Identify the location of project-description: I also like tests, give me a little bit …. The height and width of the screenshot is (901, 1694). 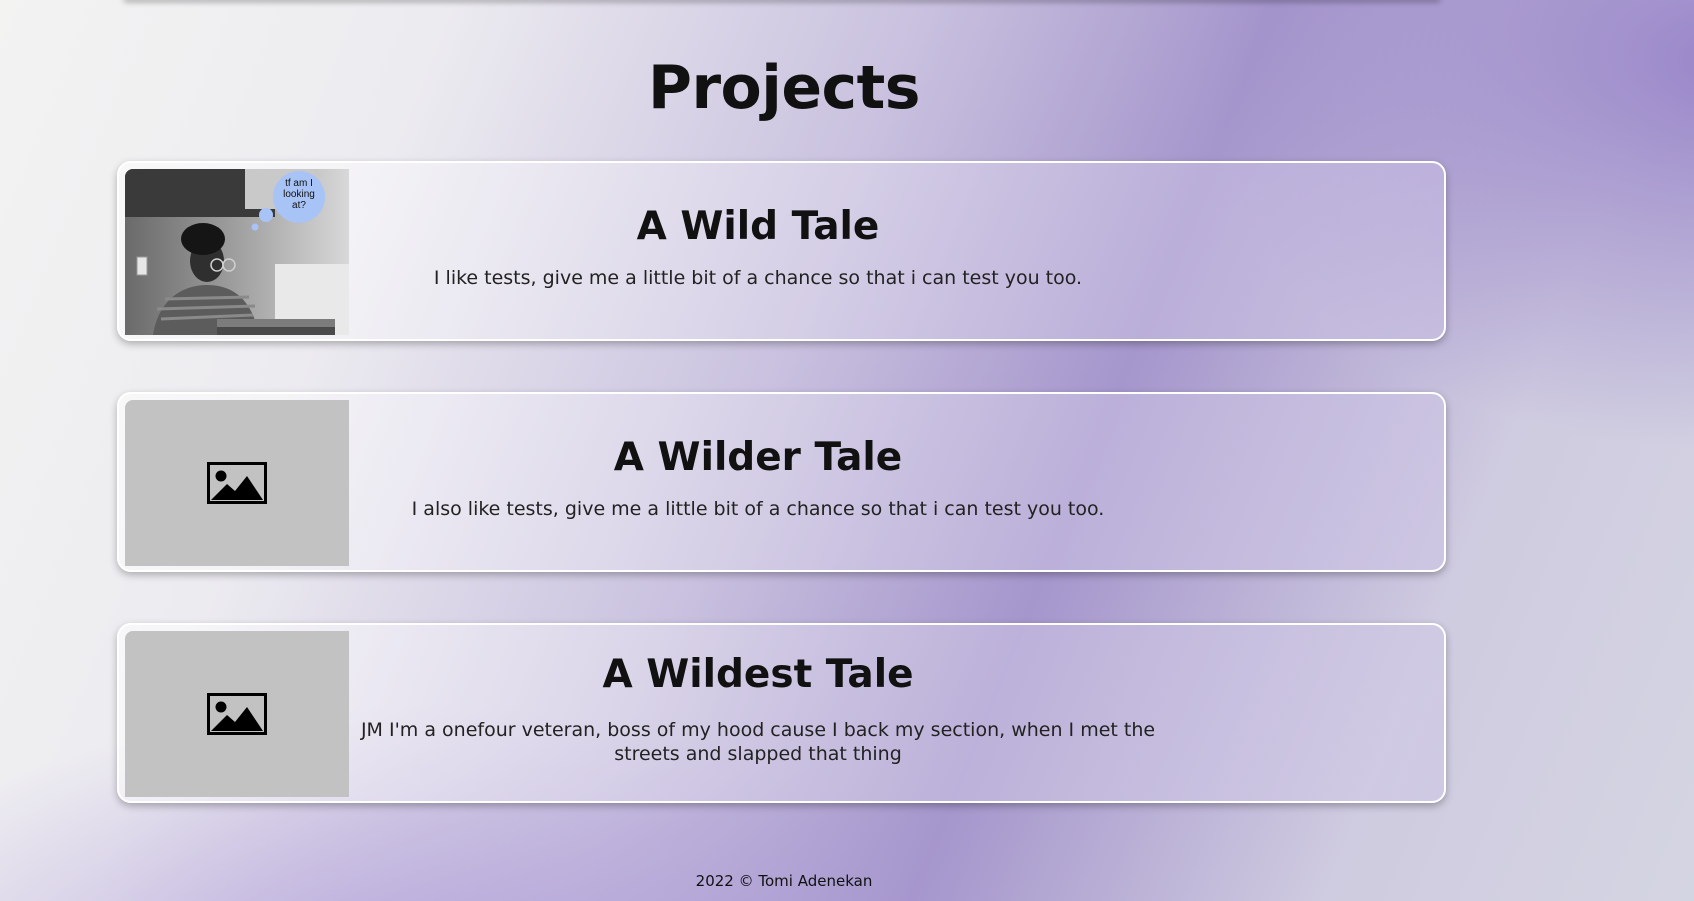
(758, 509).